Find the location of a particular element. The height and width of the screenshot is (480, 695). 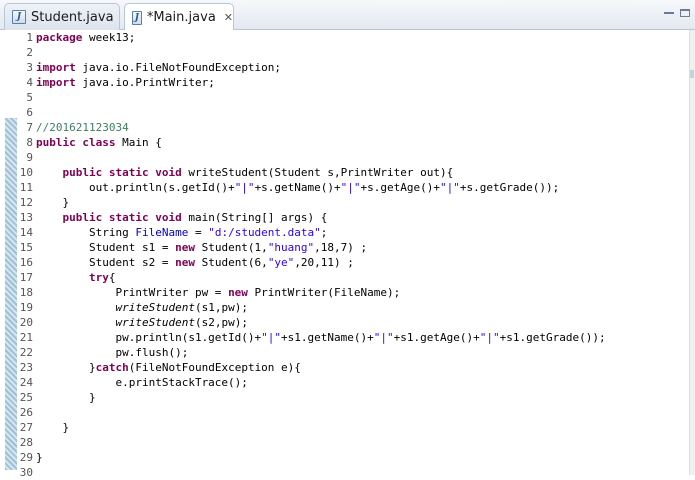

code-line: try{ is located at coordinates (76, 277).